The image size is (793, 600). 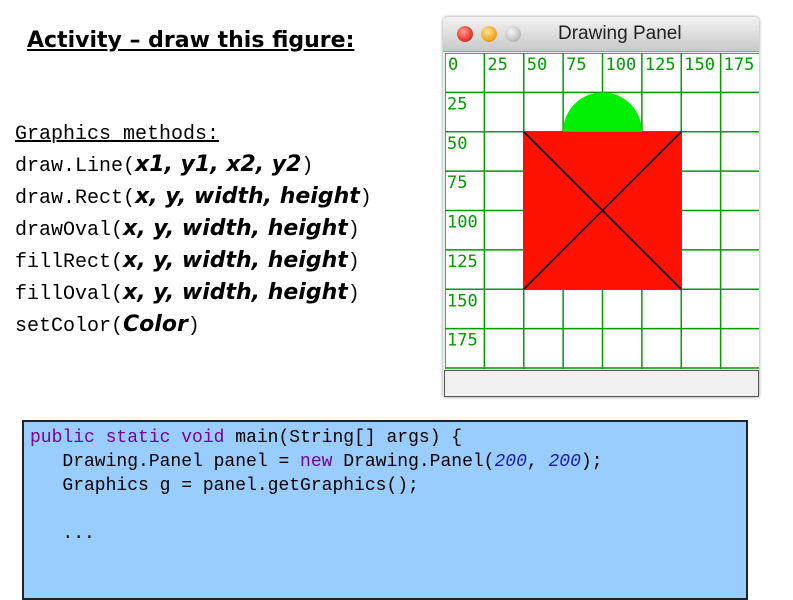 What do you see at coordinates (69, 230) in the screenshot?
I see `method-name: drawOval(` at bounding box center [69, 230].